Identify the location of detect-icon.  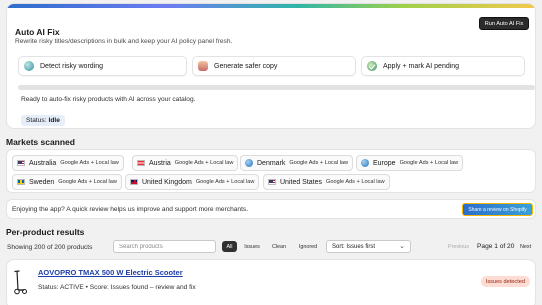
(29, 66).